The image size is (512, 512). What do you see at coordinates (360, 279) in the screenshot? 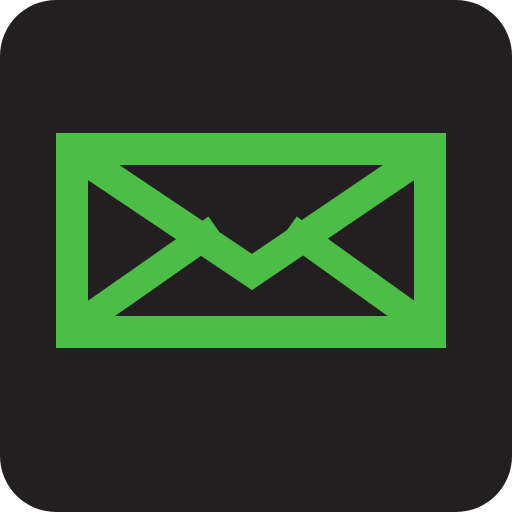
I see `envelope-right-fold` at bounding box center [360, 279].